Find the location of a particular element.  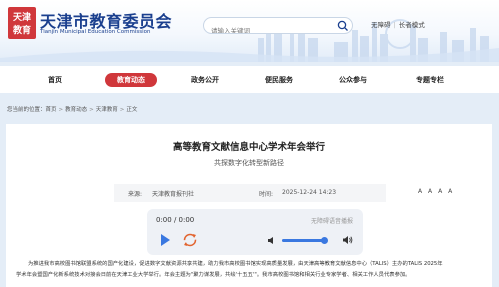

loop-icon is located at coordinates (190, 240).